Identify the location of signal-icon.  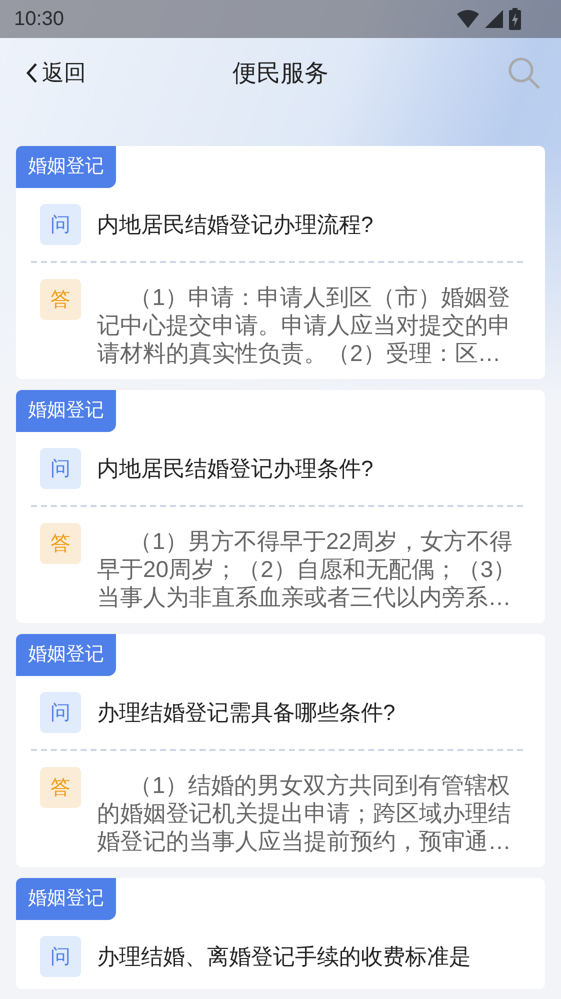
(494, 19).